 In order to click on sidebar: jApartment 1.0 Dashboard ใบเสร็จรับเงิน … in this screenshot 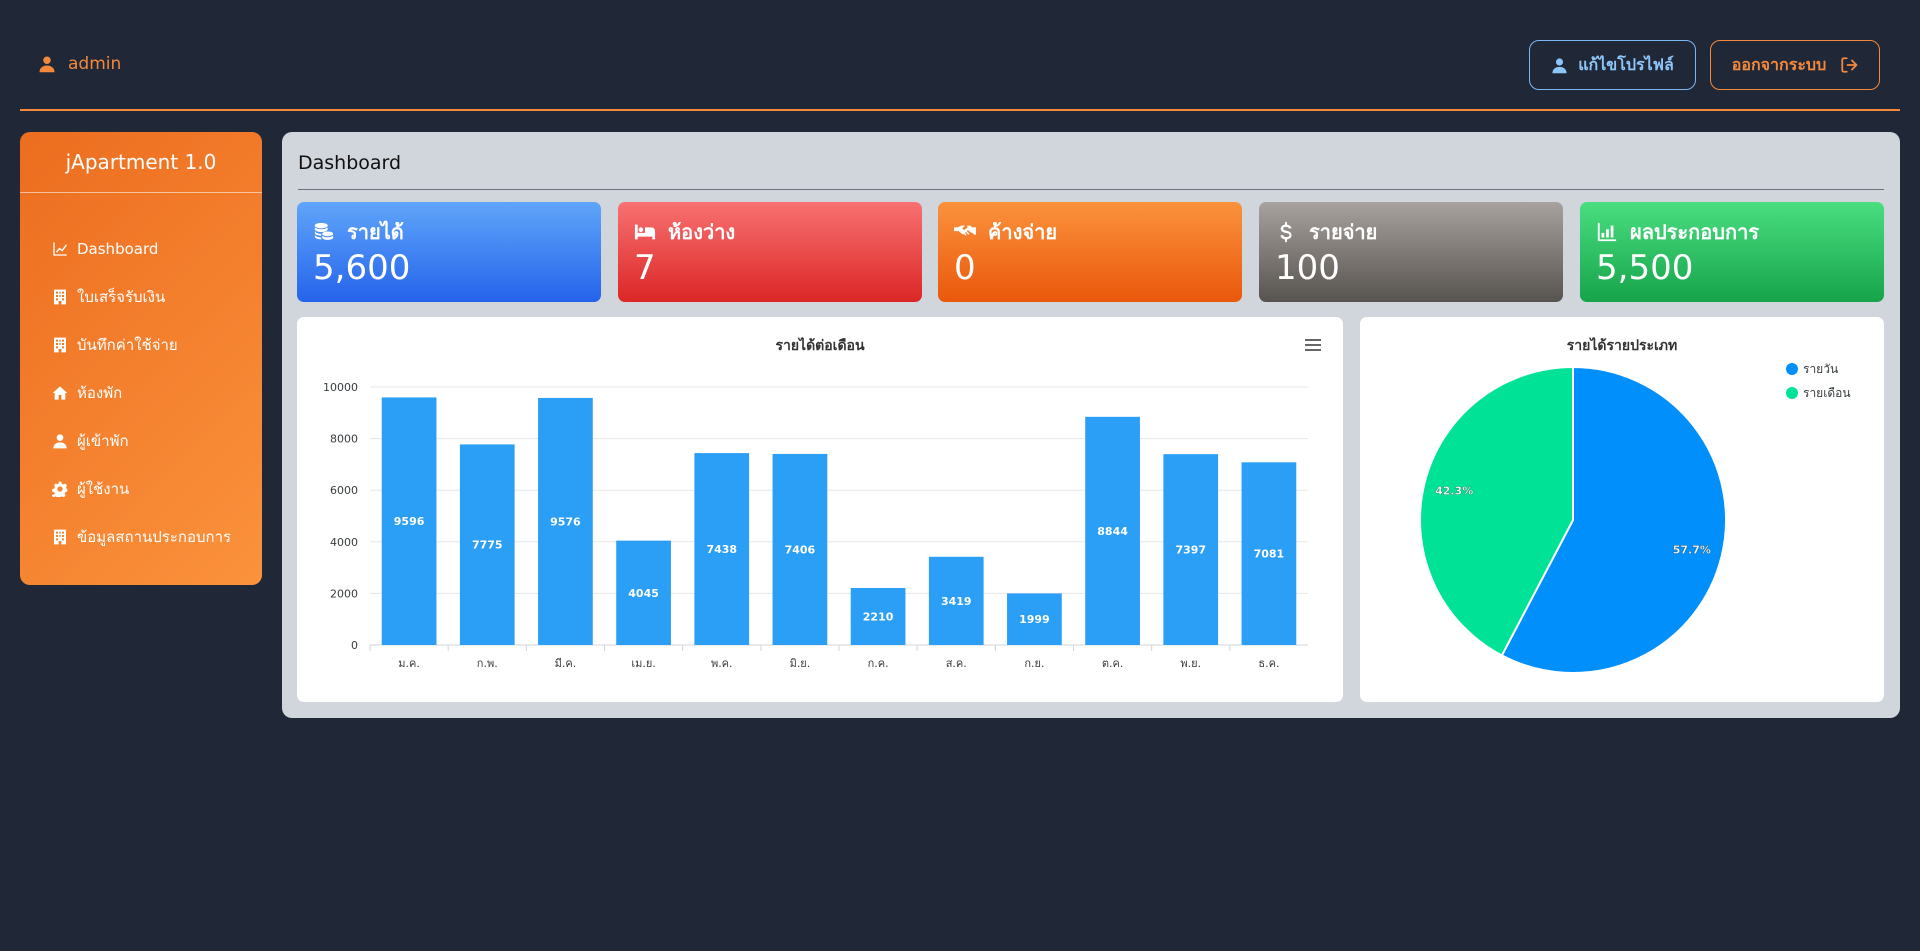, I will do `click(141, 358)`.